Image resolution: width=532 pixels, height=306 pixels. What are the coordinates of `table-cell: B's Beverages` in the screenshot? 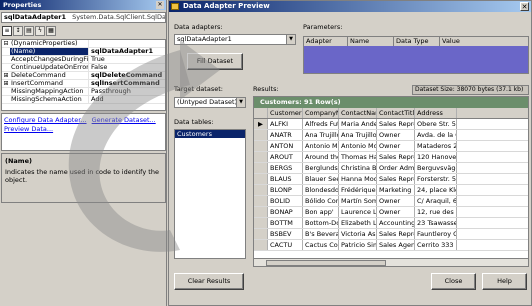 It's located at (321, 234).